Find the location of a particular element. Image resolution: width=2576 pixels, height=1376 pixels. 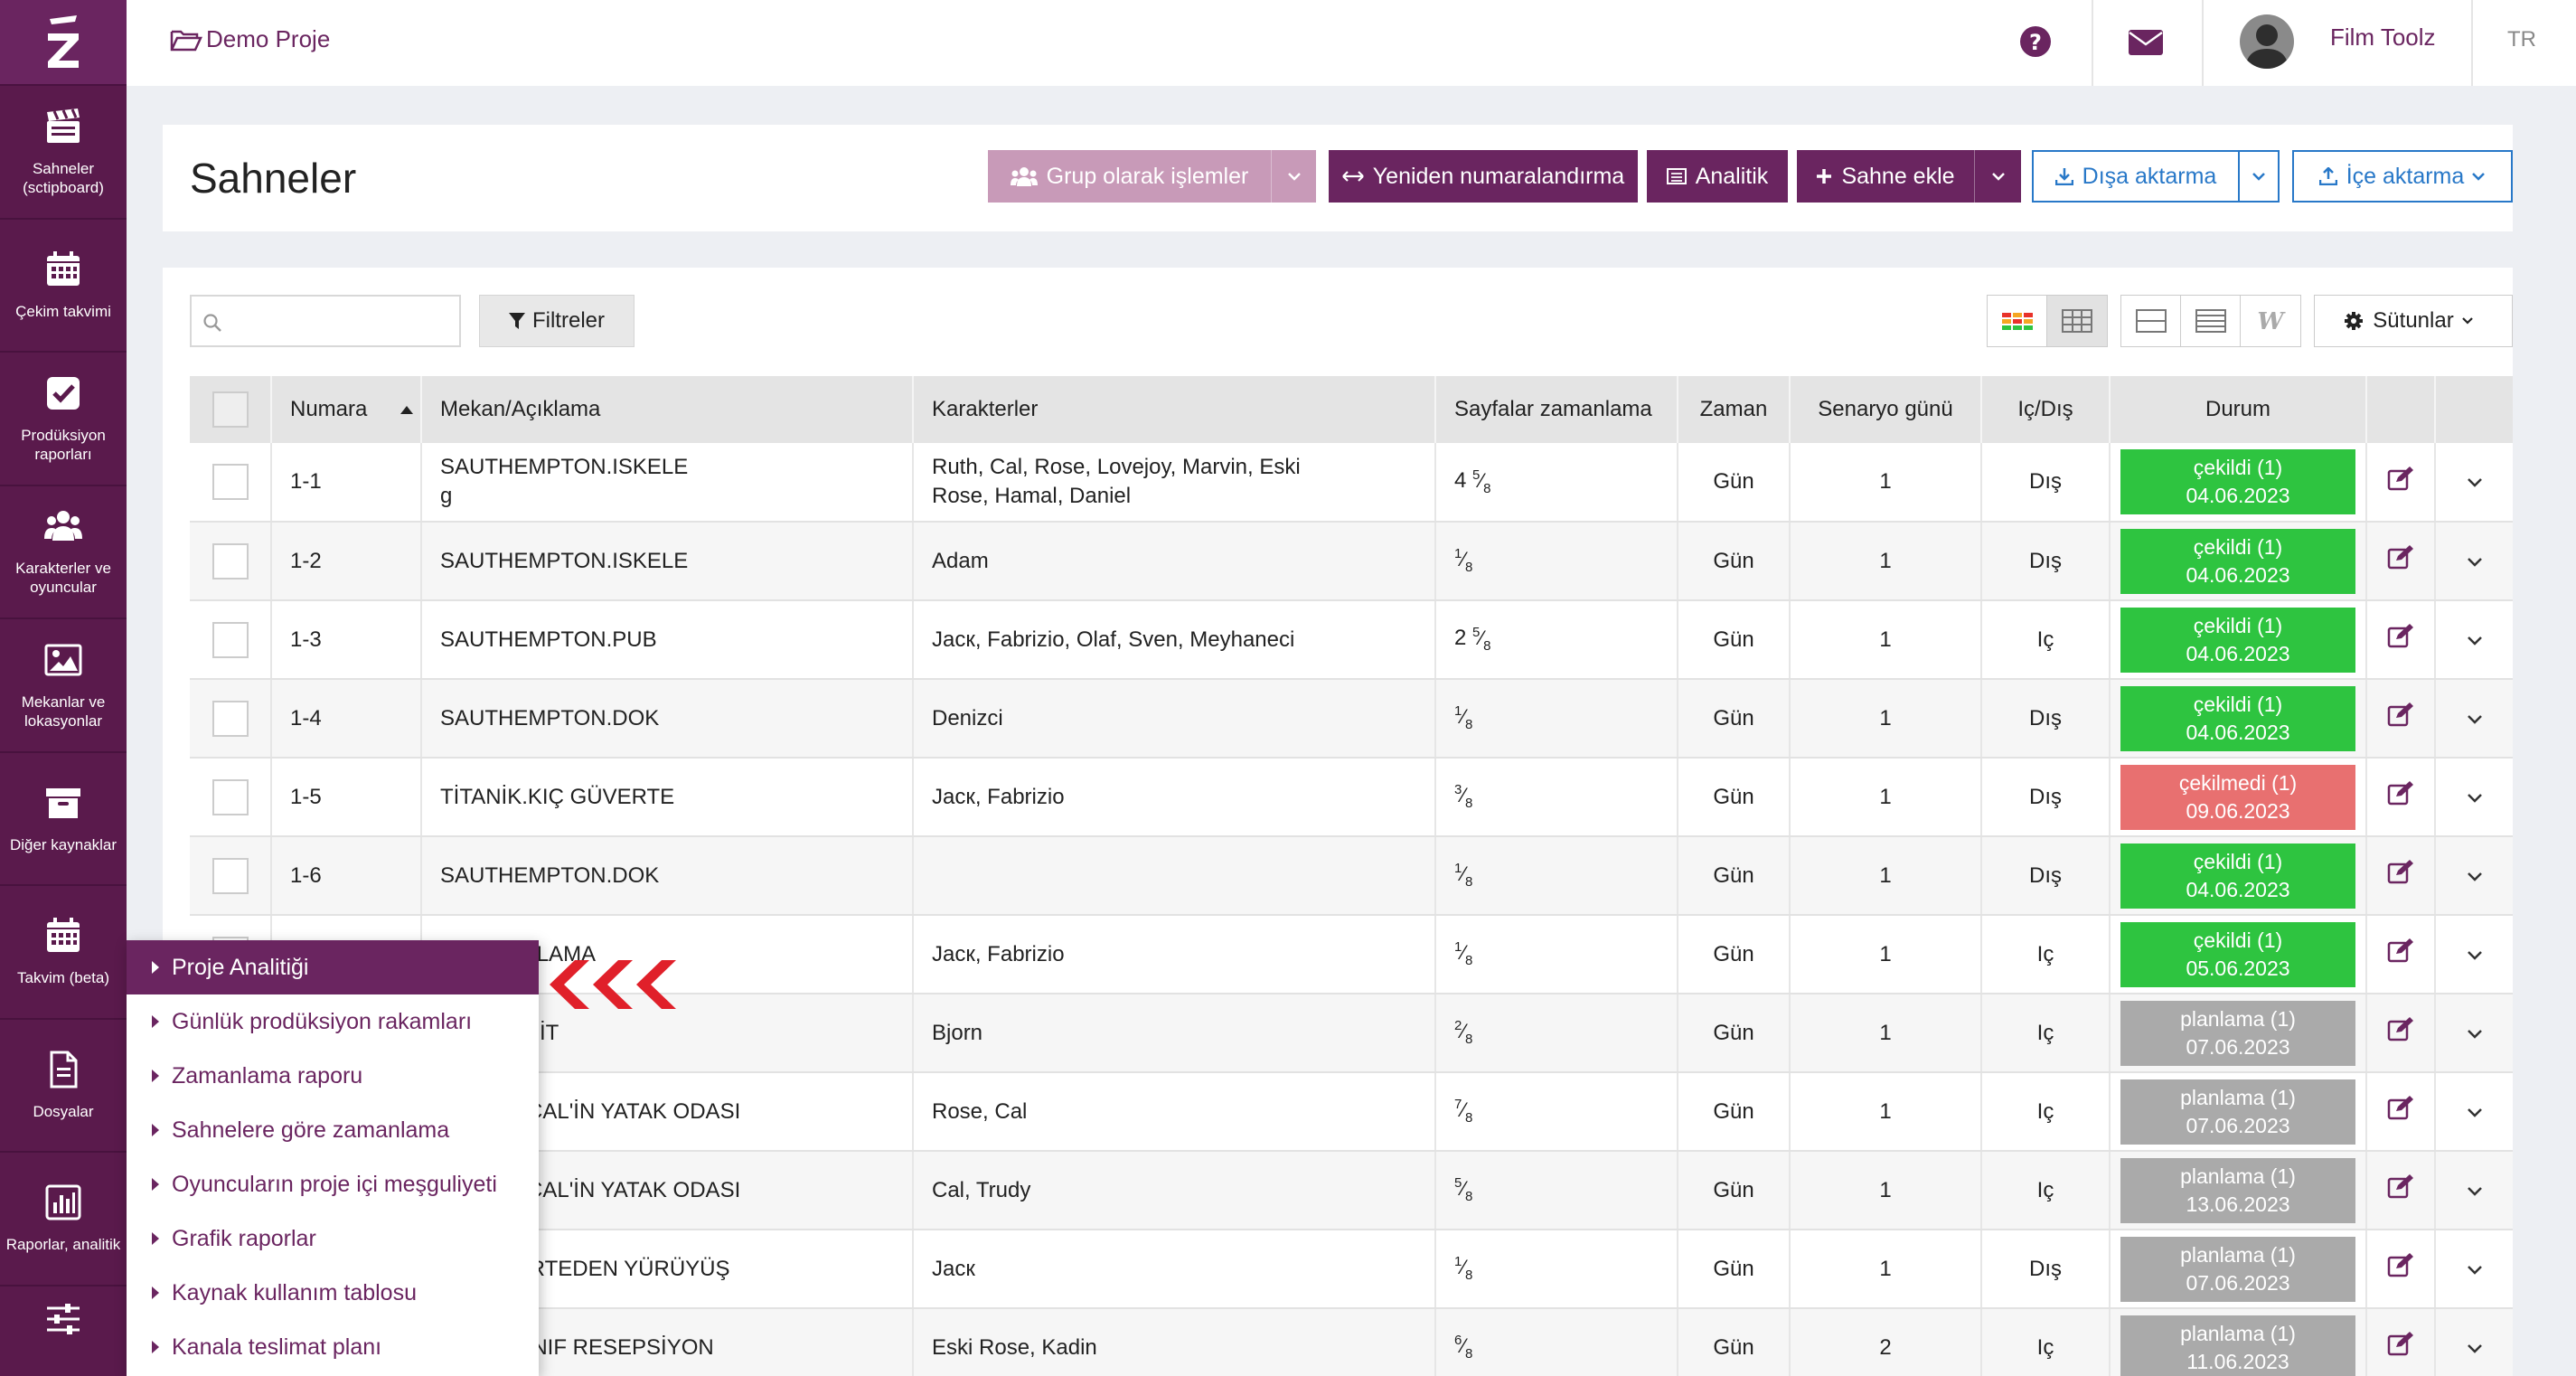

status-badge: planlama (1) 13.06.2023 is located at coordinates (2237, 1190).